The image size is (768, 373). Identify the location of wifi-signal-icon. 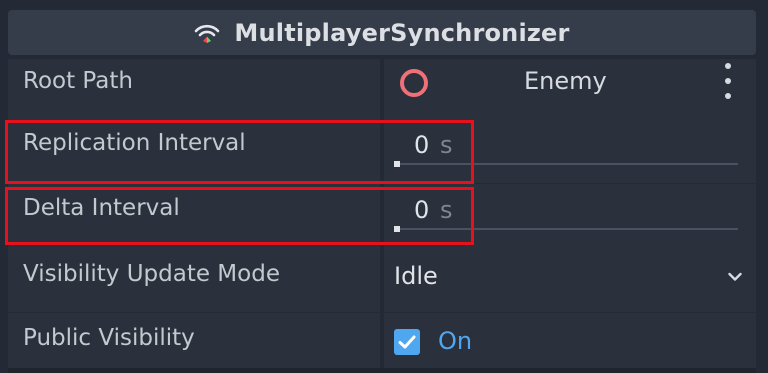
(207, 33).